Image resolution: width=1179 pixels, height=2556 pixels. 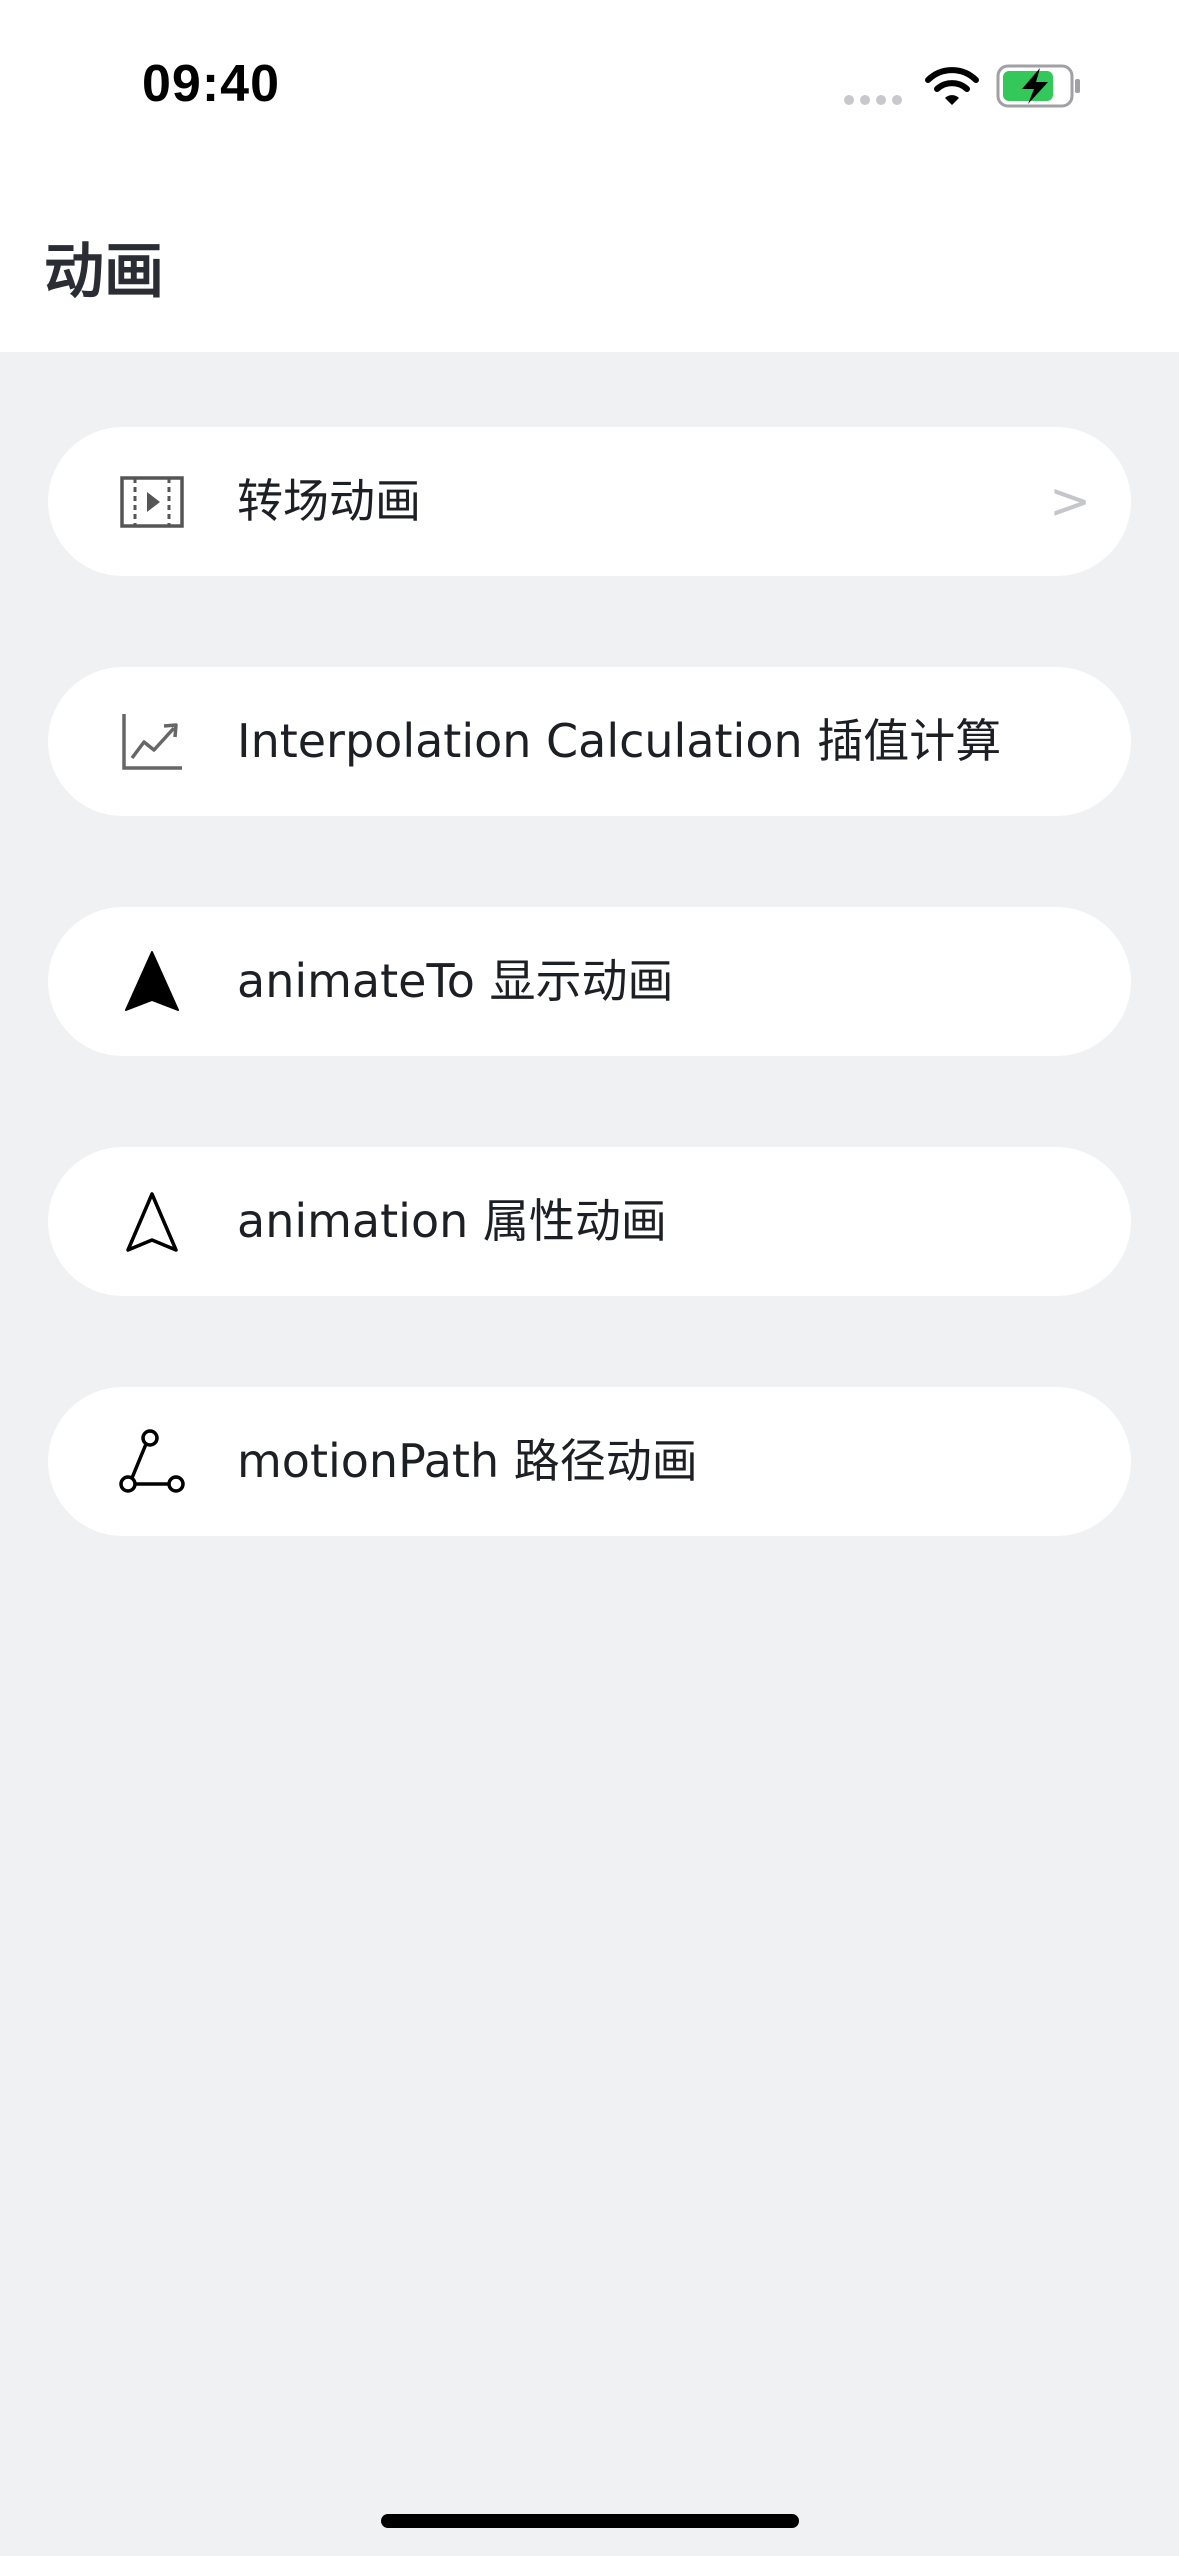 I want to click on menu-item-label: animation 属性动画, so click(x=452, y=1221).